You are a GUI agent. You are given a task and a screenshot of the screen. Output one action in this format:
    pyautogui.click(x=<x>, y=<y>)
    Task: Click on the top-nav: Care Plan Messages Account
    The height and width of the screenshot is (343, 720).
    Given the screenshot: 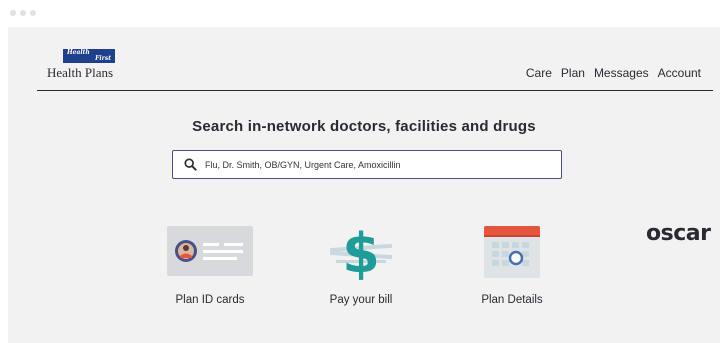 What is the action you would take?
    pyautogui.click(x=613, y=73)
    